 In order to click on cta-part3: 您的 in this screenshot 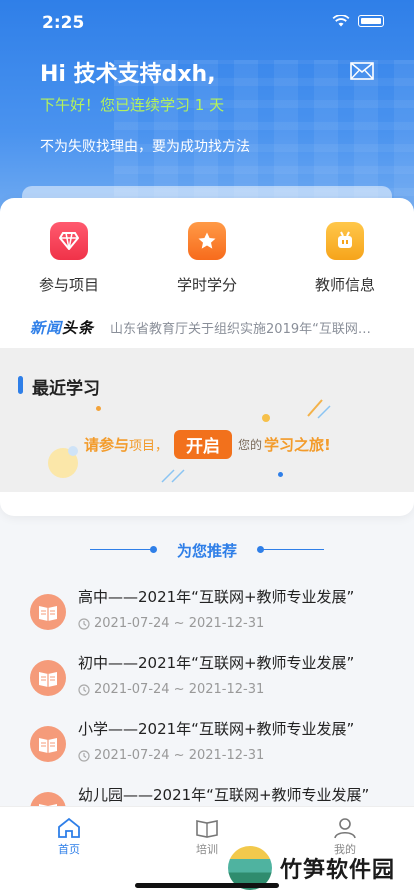, I will do `click(250, 445)`.